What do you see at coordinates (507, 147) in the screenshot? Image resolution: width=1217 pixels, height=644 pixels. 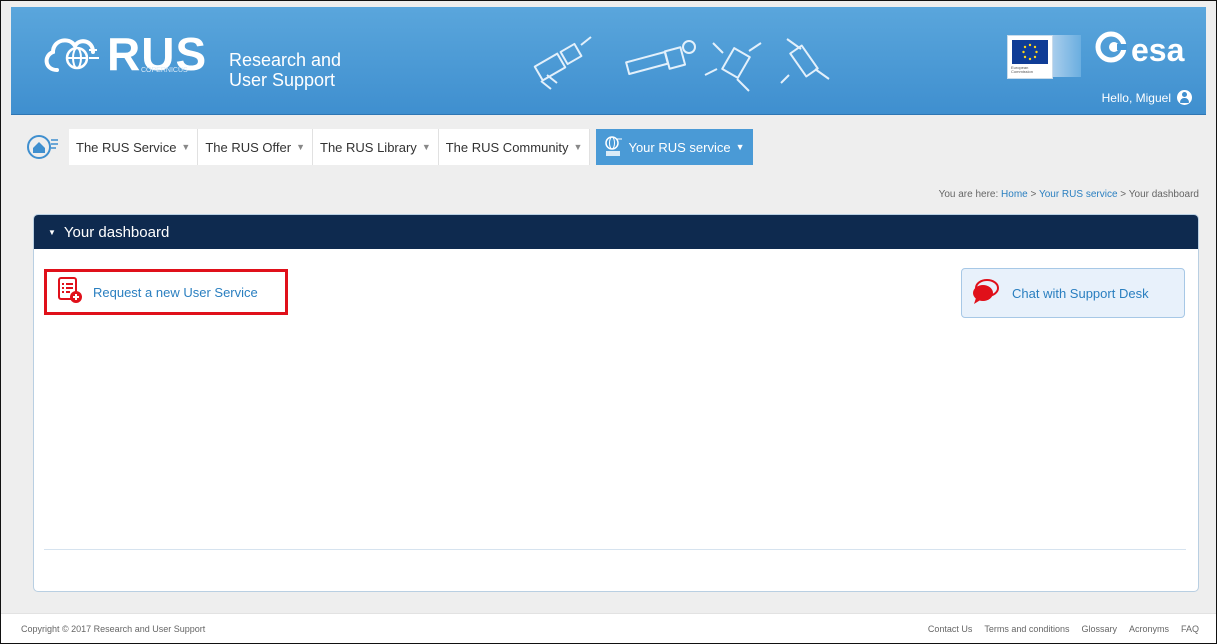 I see `nav-label: The RUS Community` at bounding box center [507, 147].